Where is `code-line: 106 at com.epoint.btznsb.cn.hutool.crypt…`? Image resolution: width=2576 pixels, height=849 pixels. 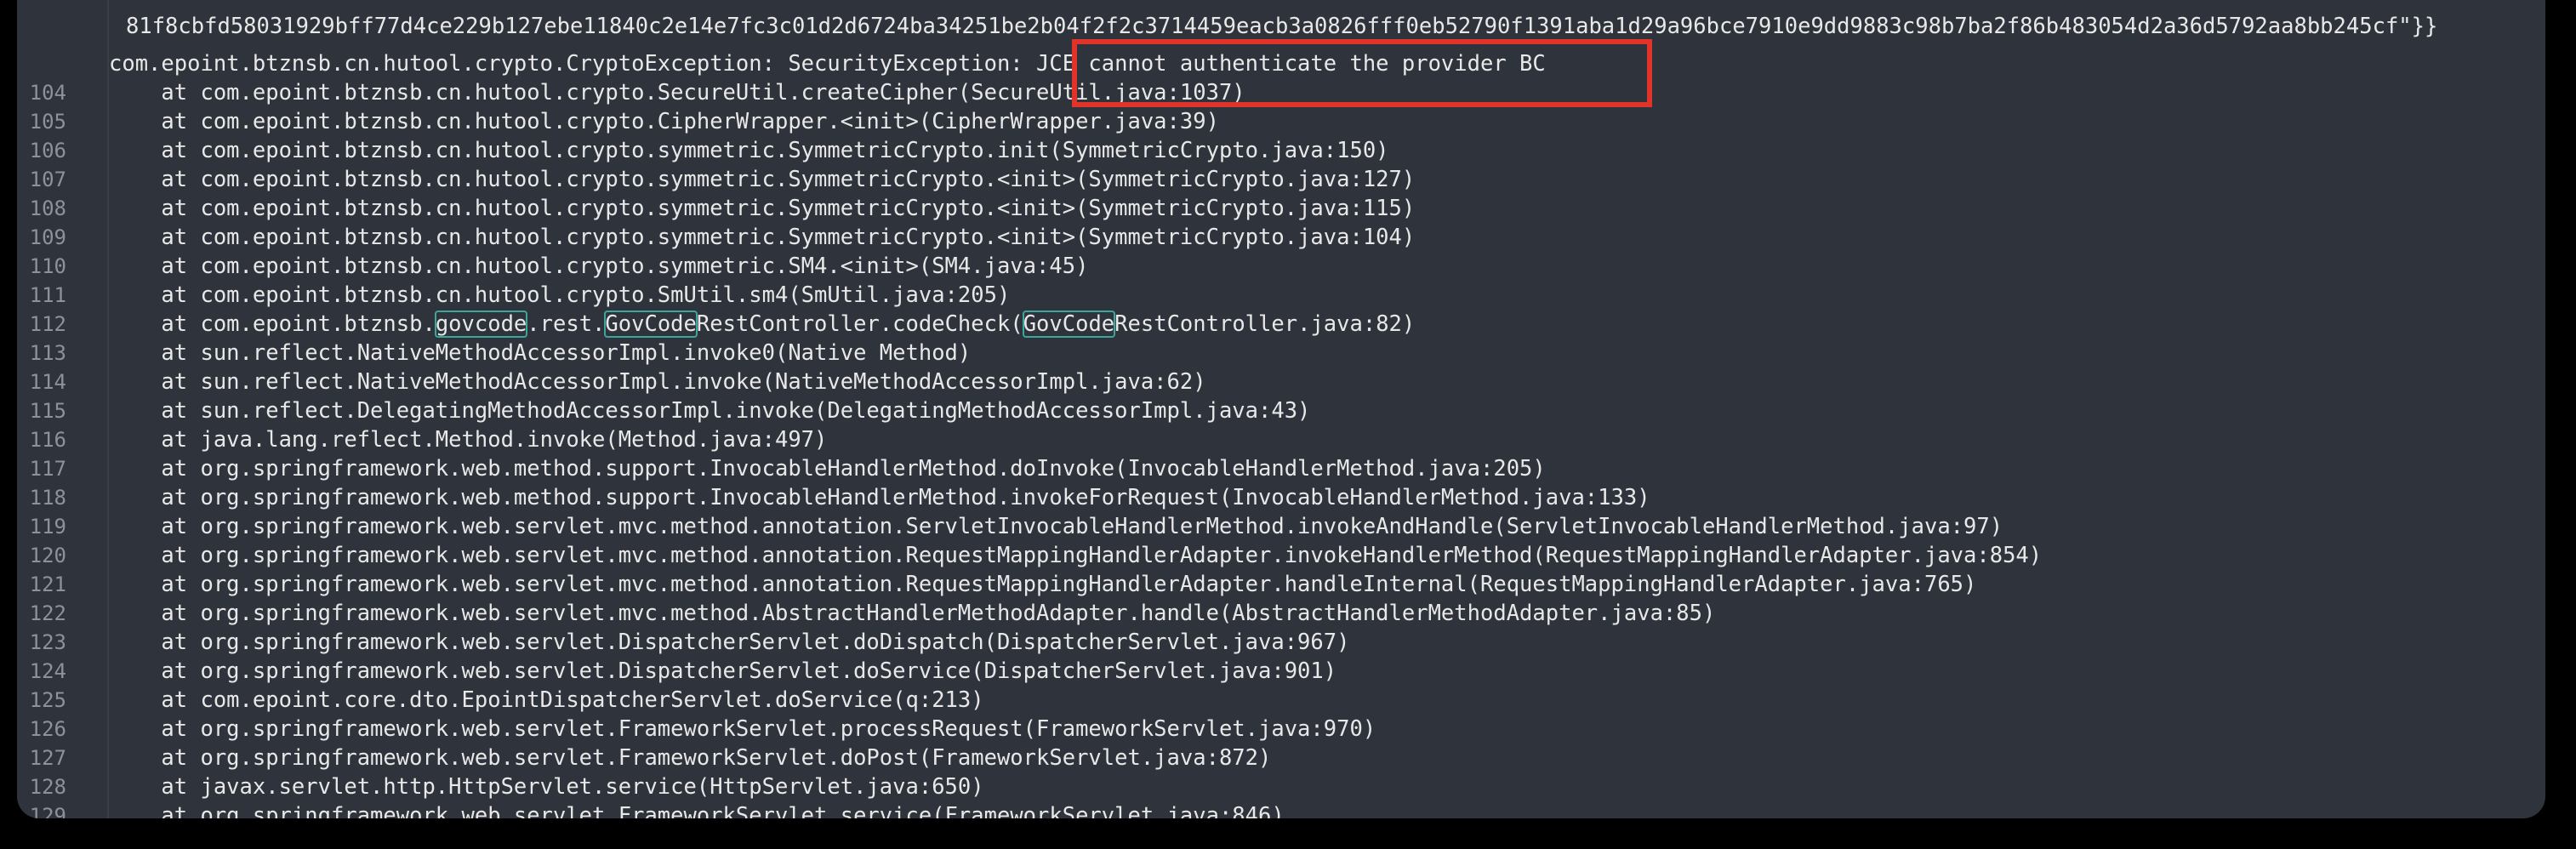 code-line: 106 at com.epoint.btznsb.cn.hutool.crypt… is located at coordinates (1281, 134).